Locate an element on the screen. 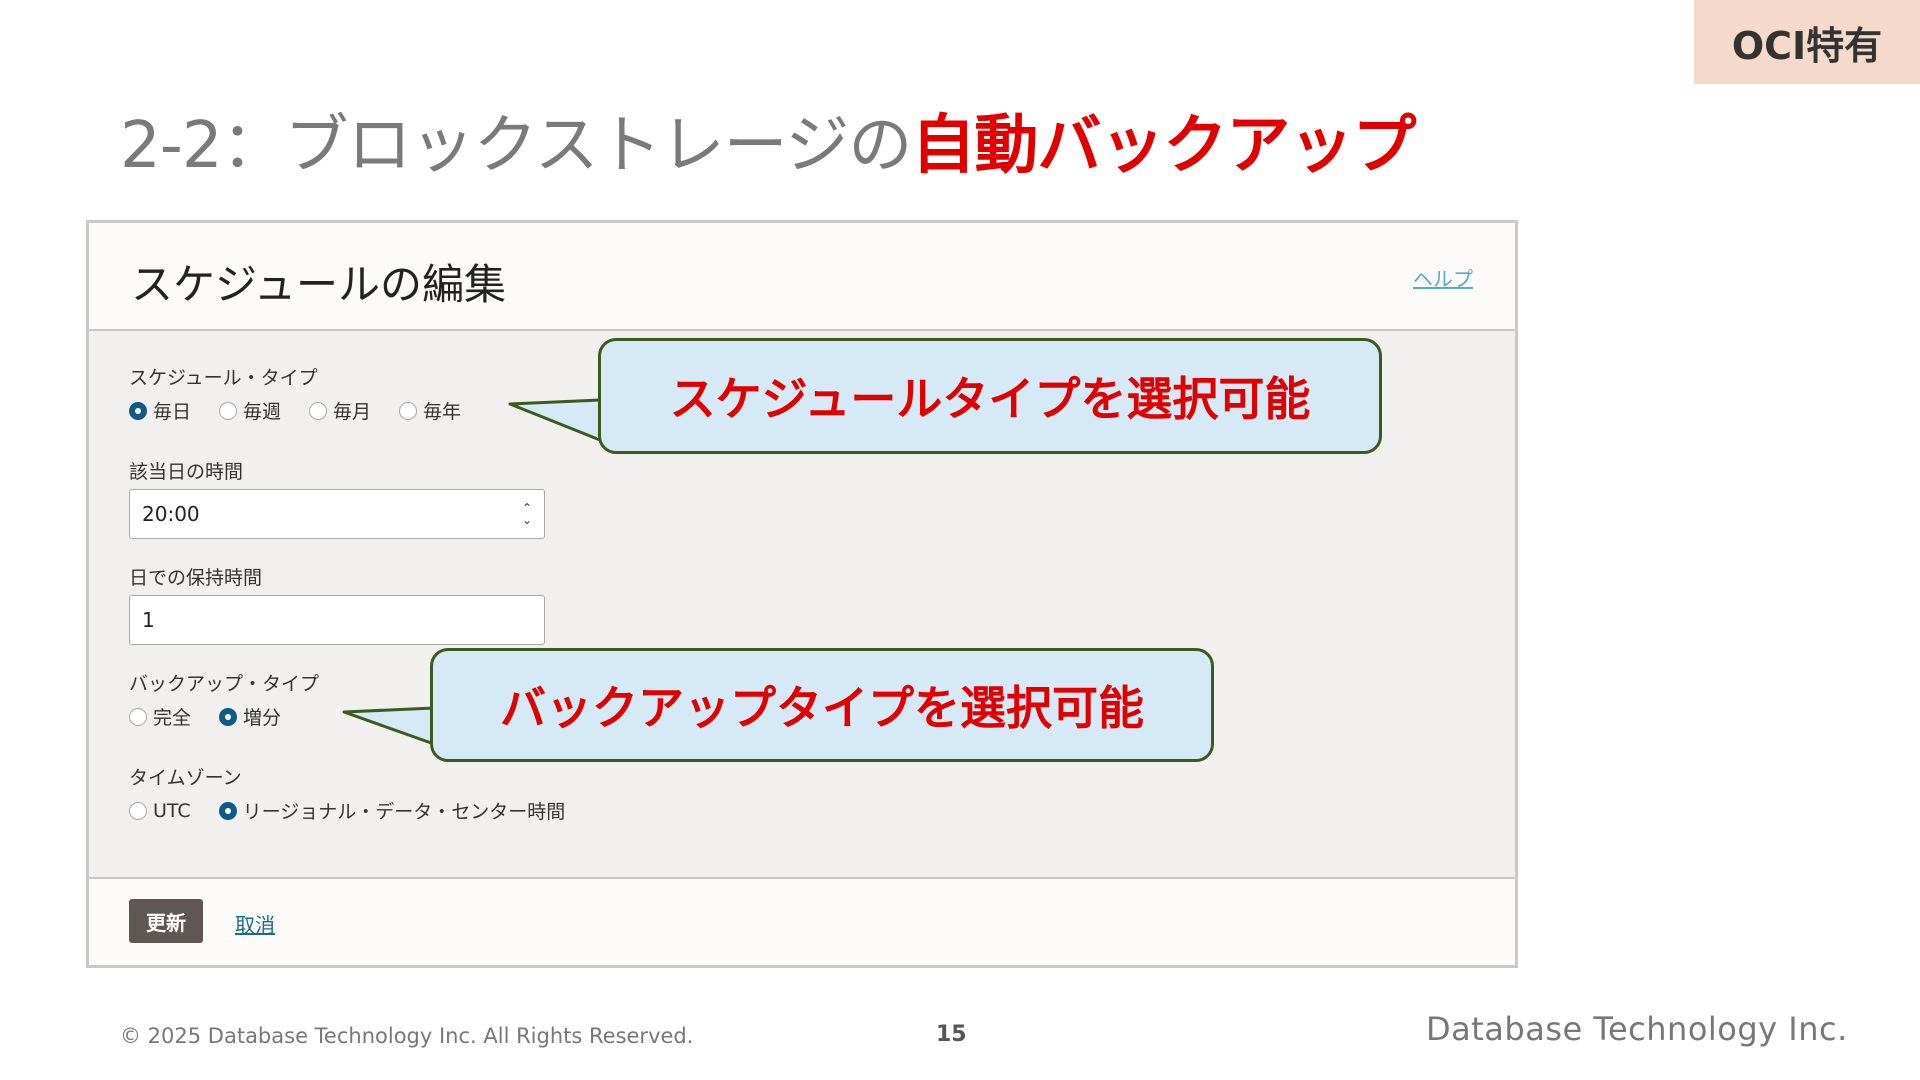 The image size is (1920, 1080). radio-utc is located at coordinates (138, 810).